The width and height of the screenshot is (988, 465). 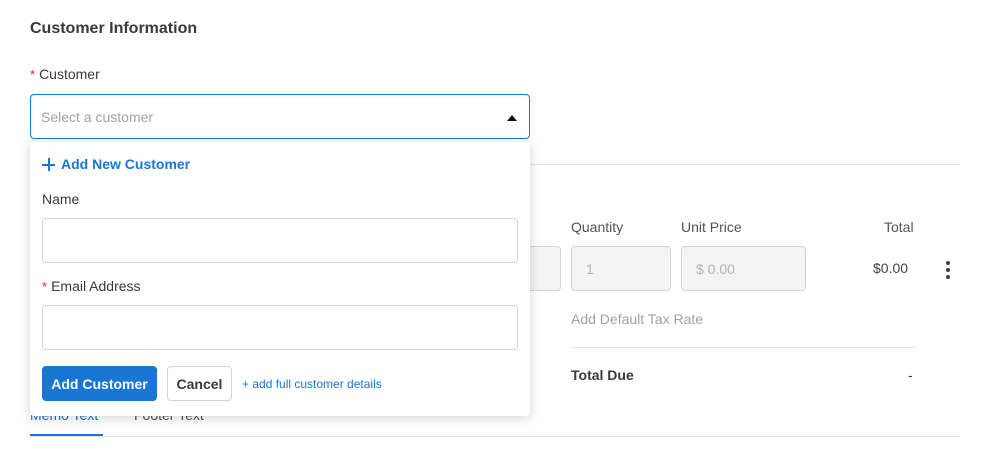 I want to click on quantity-header: Quantity, so click(x=597, y=227).